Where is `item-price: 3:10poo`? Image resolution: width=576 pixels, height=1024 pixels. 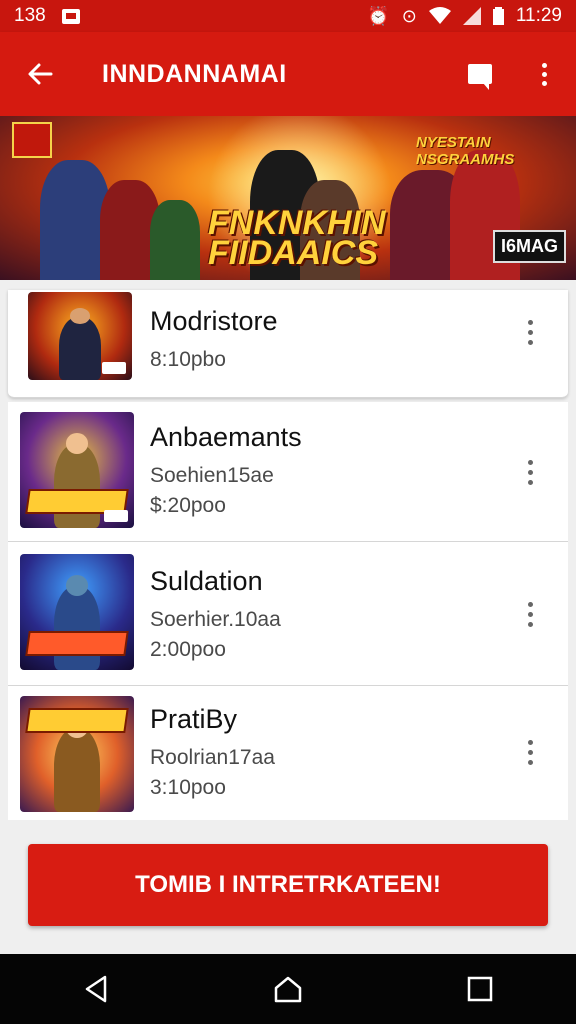
item-price: 3:10poo is located at coordinates (188, 787).